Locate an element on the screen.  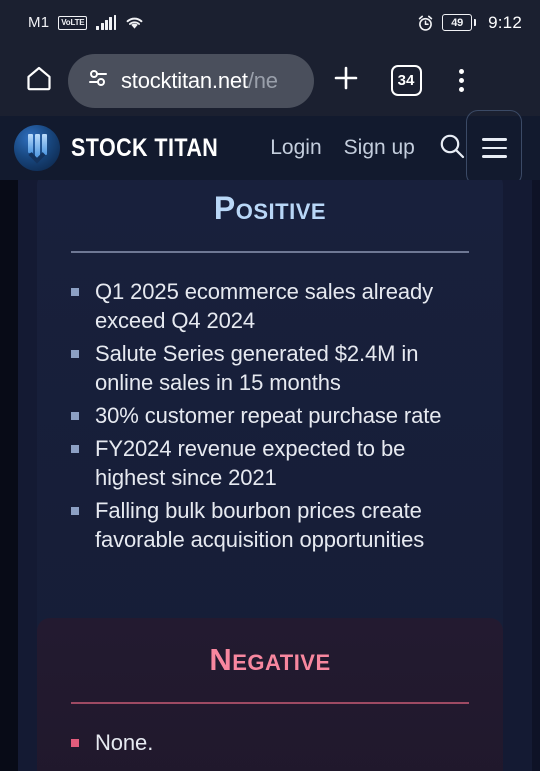
battery-tip is located at coordinates (475, 22).